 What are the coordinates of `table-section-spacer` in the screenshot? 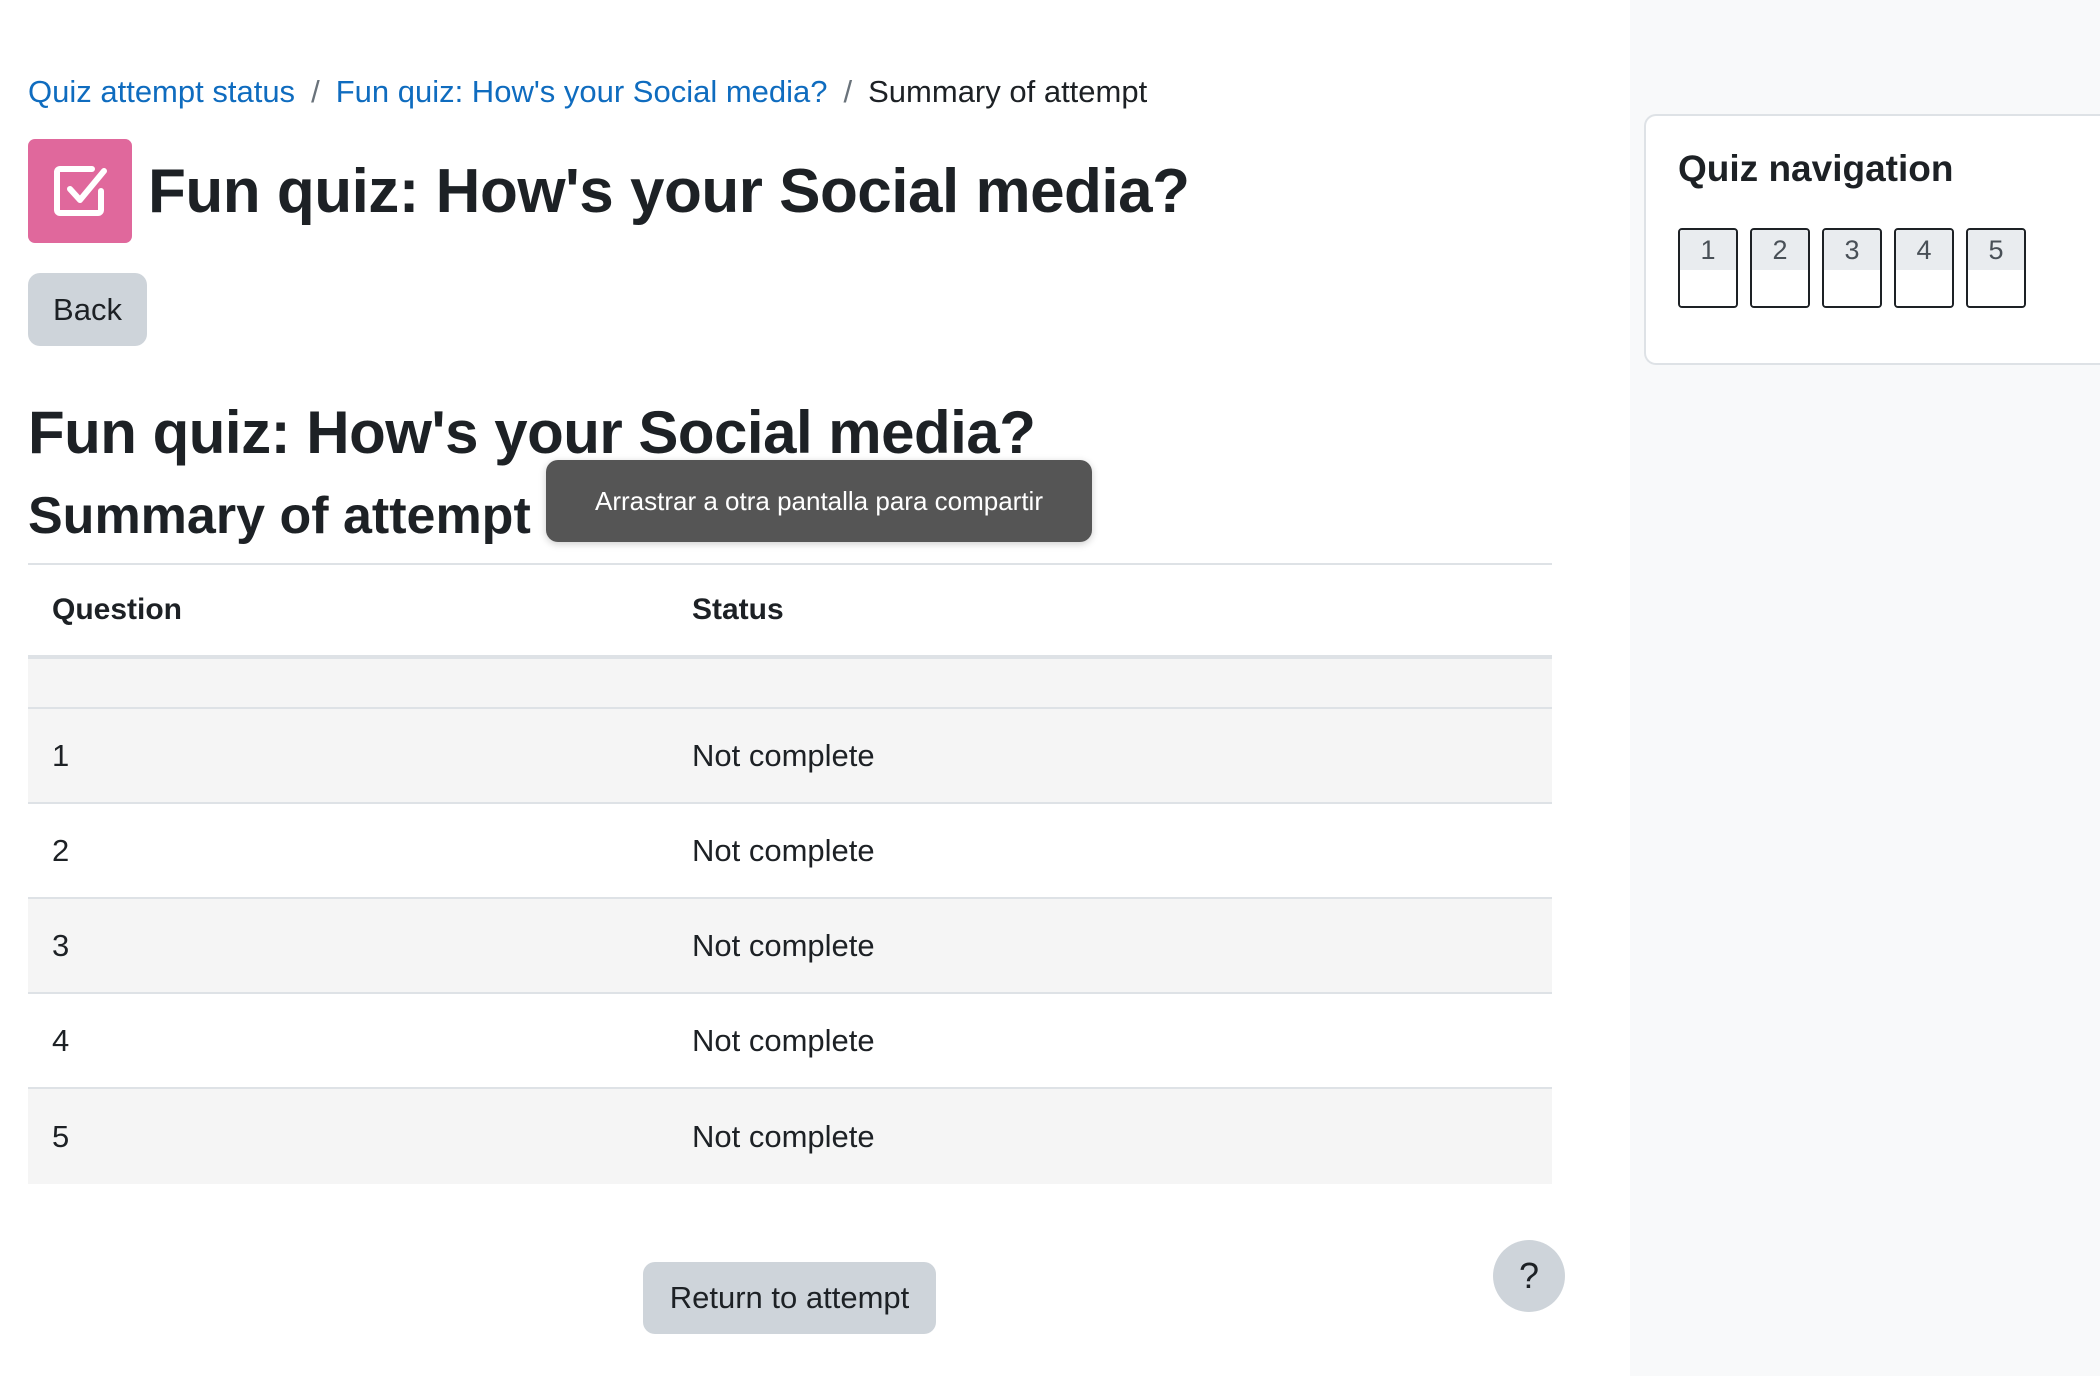 It's located at (790, 684).